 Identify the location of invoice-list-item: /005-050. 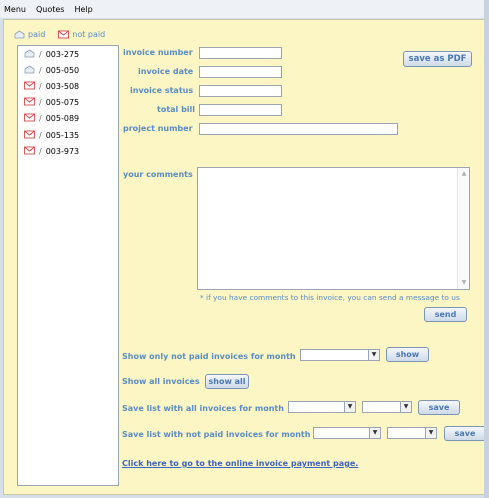
(68, 70).